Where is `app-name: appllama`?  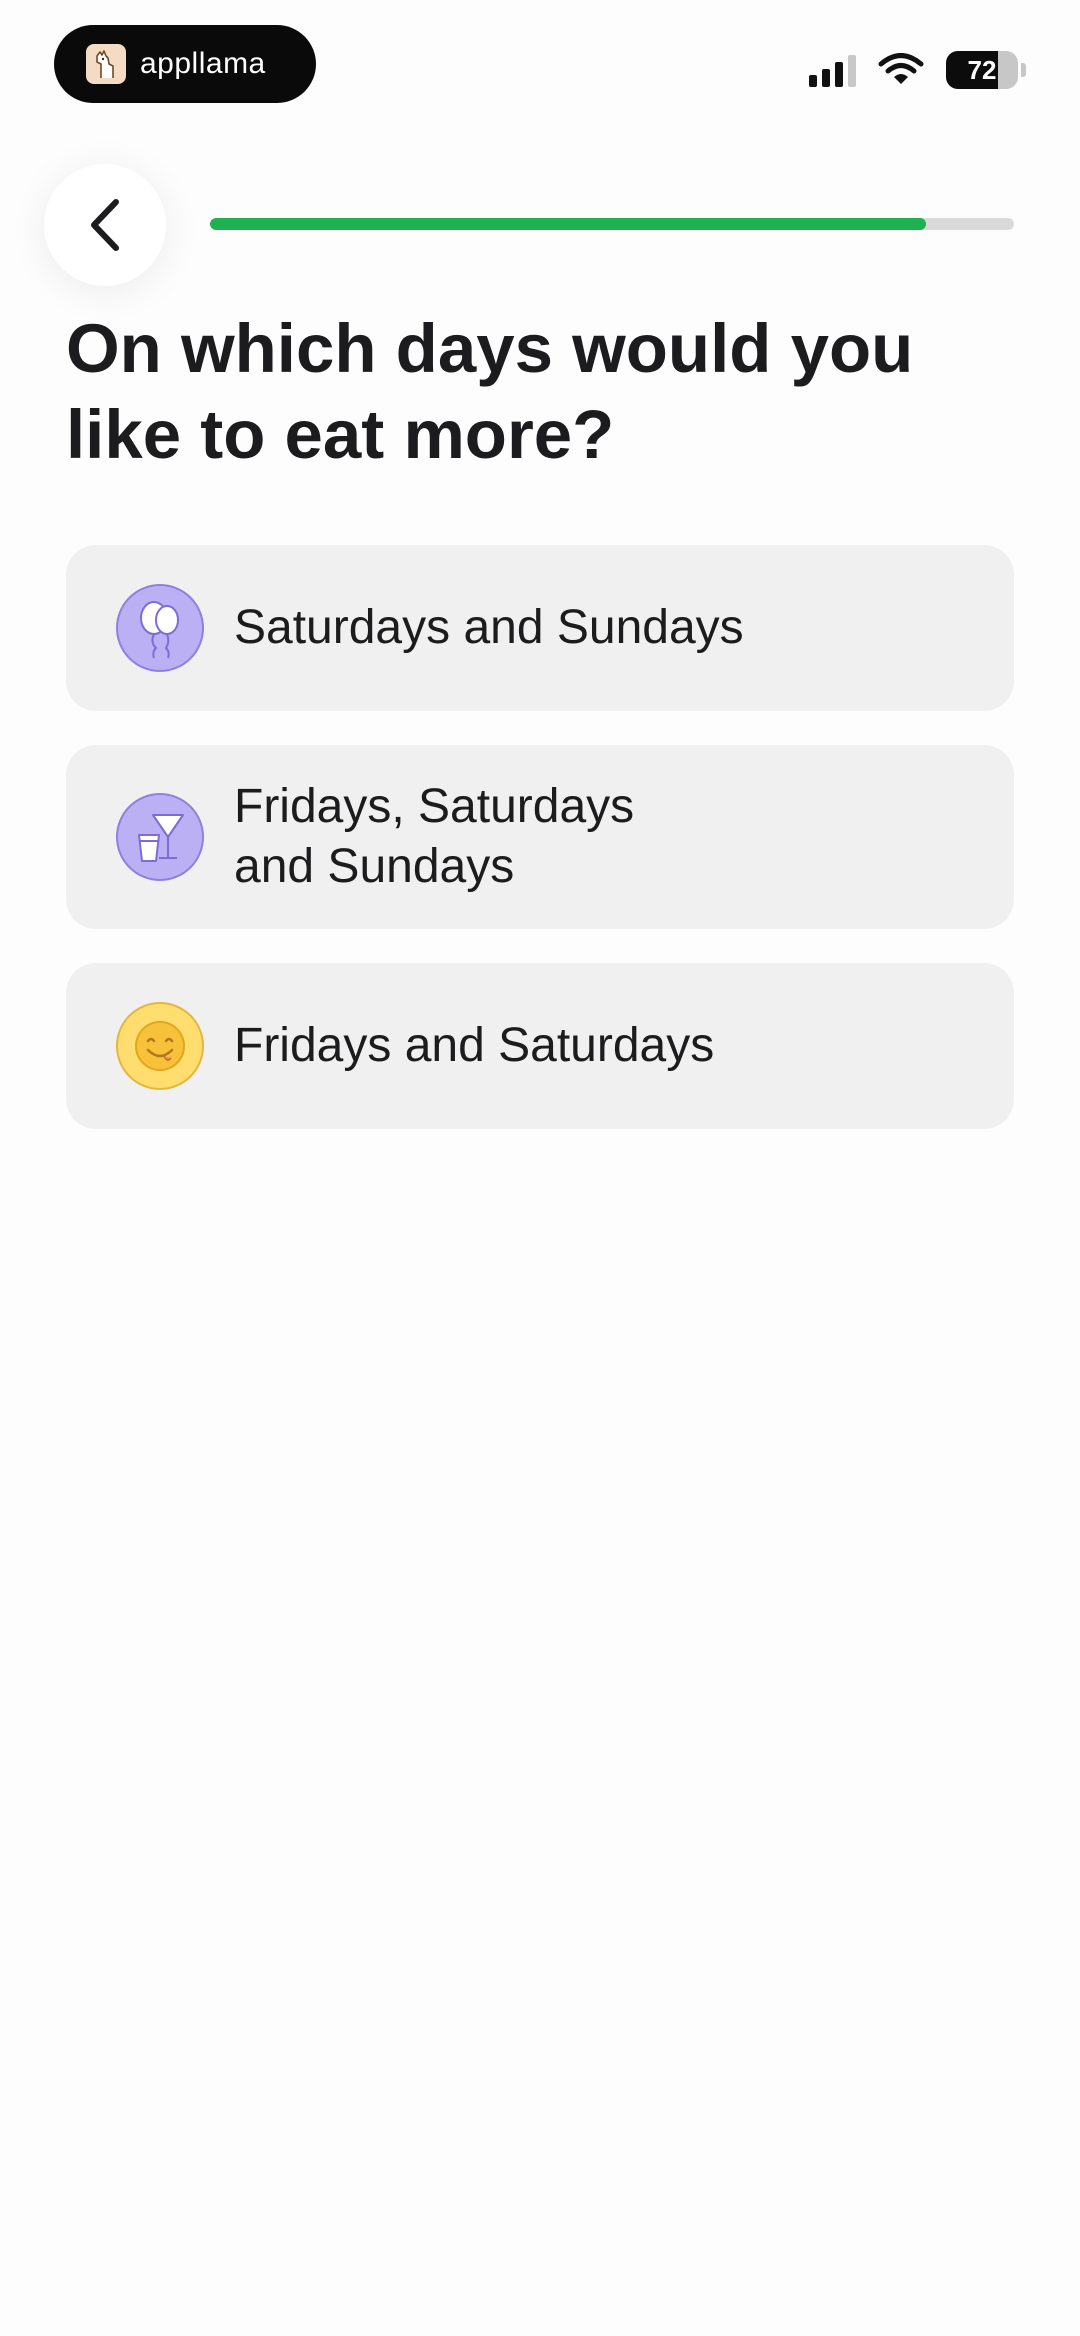
app-name: appllama is located at coordinates (203, 63).